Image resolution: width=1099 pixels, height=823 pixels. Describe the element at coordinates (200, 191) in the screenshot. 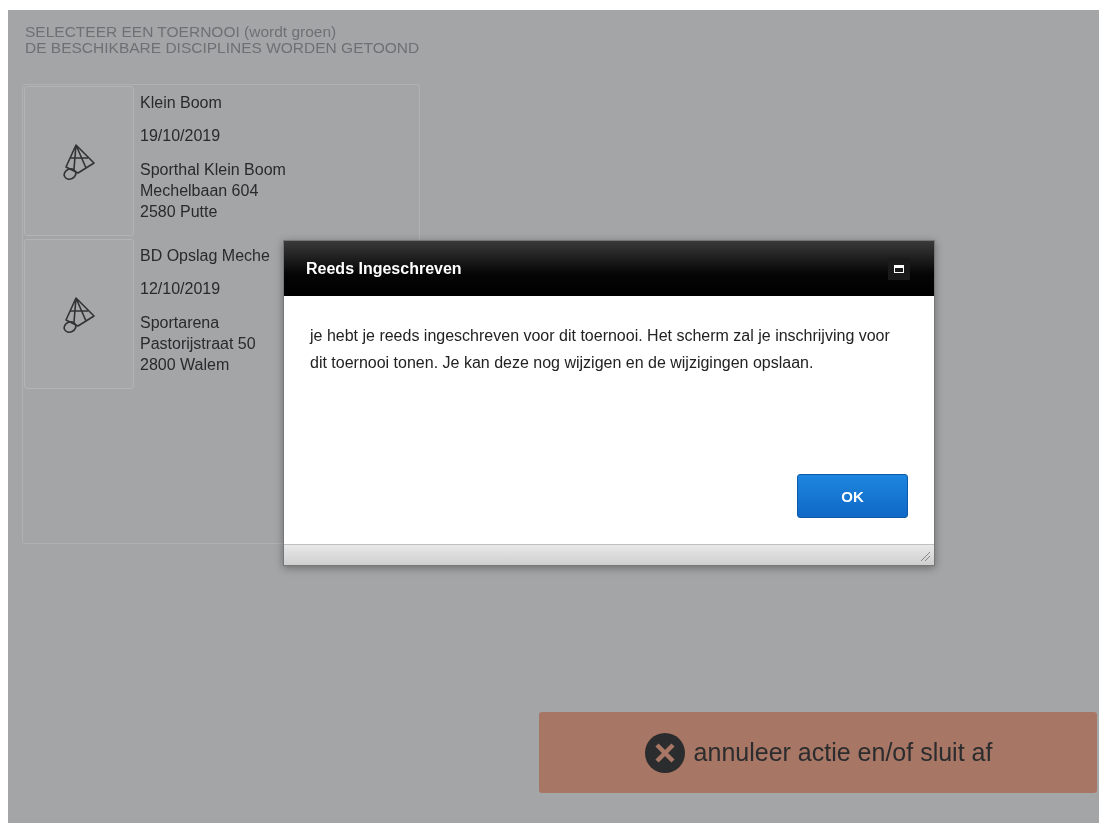

I see `address-line: Mechelbaan 604` at that location.